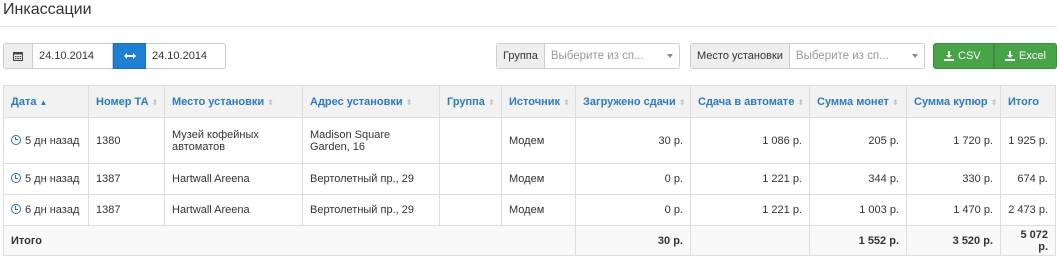 The width and height of the screenshot is (1057, 260). I want to click on col-header-date: Дата ▲, so click(46, 101).